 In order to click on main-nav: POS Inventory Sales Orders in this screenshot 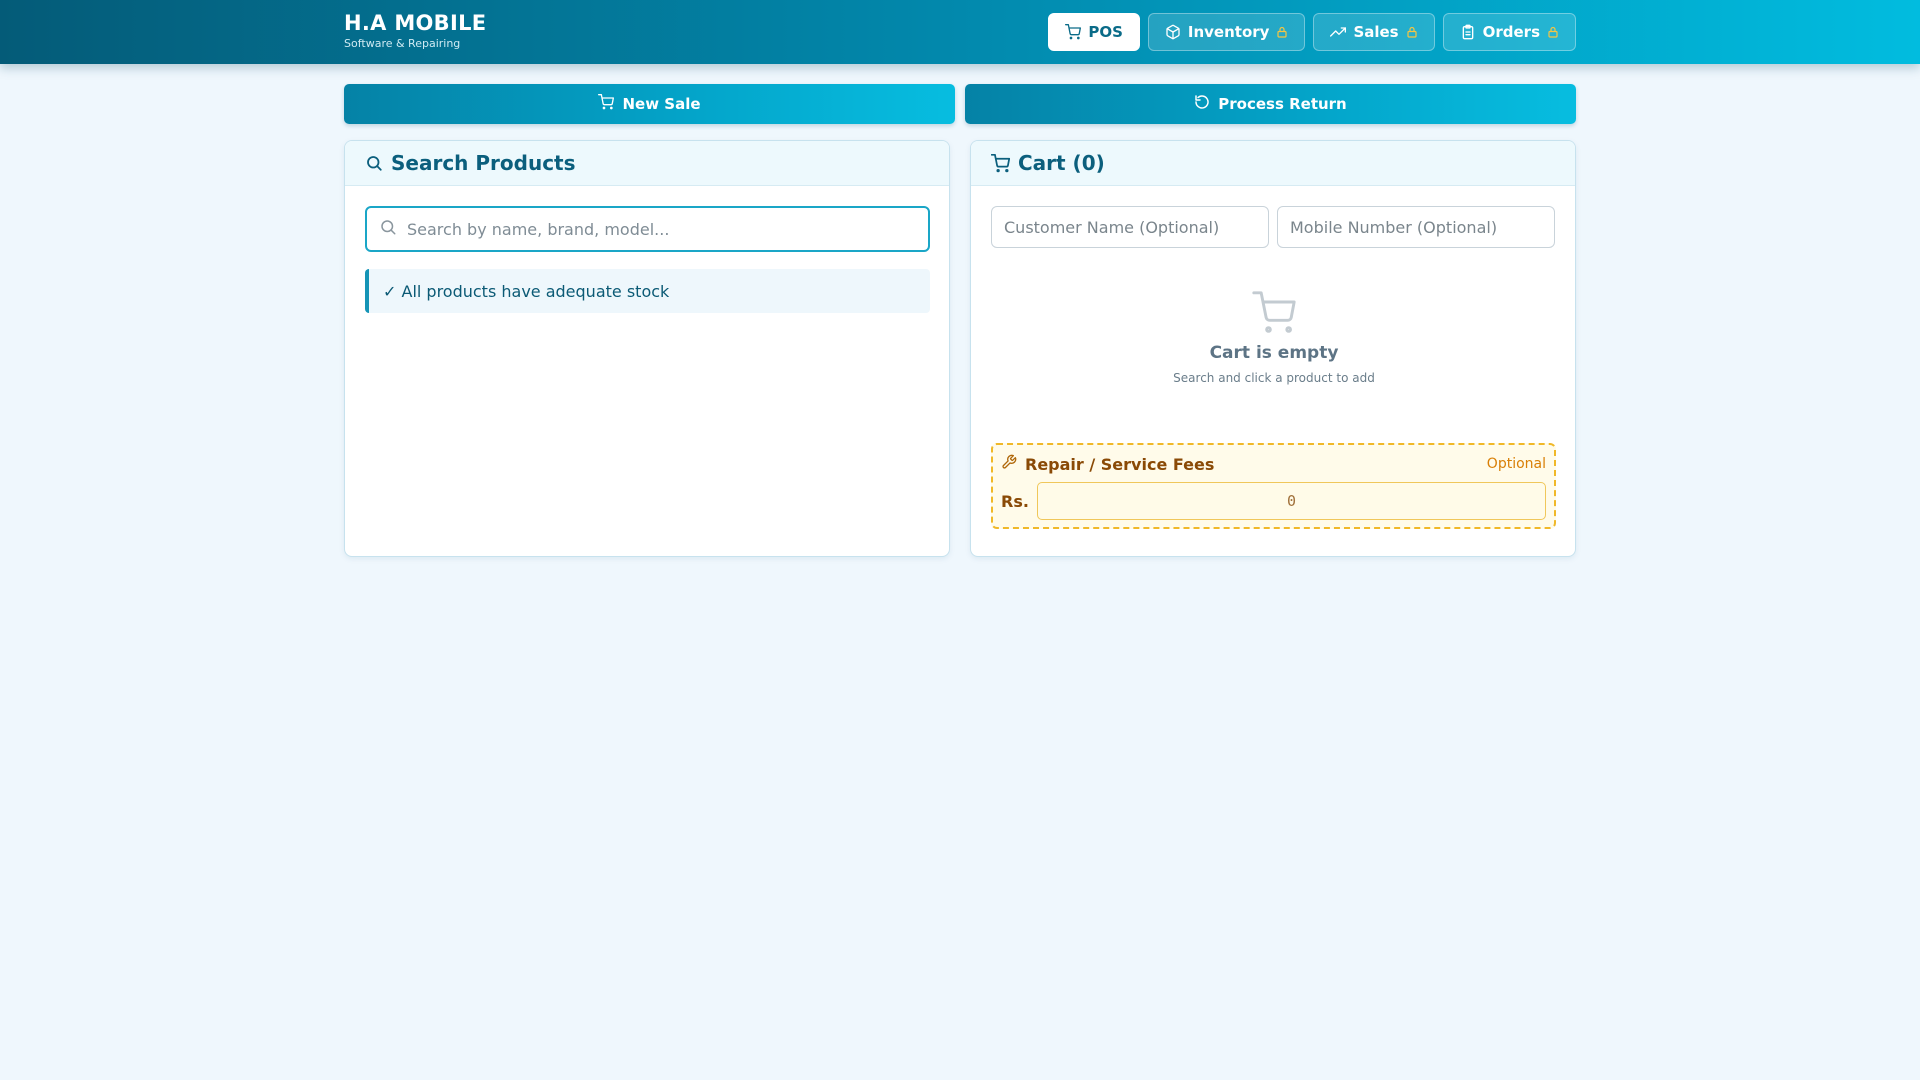, I will do `click(1312, 32)`.